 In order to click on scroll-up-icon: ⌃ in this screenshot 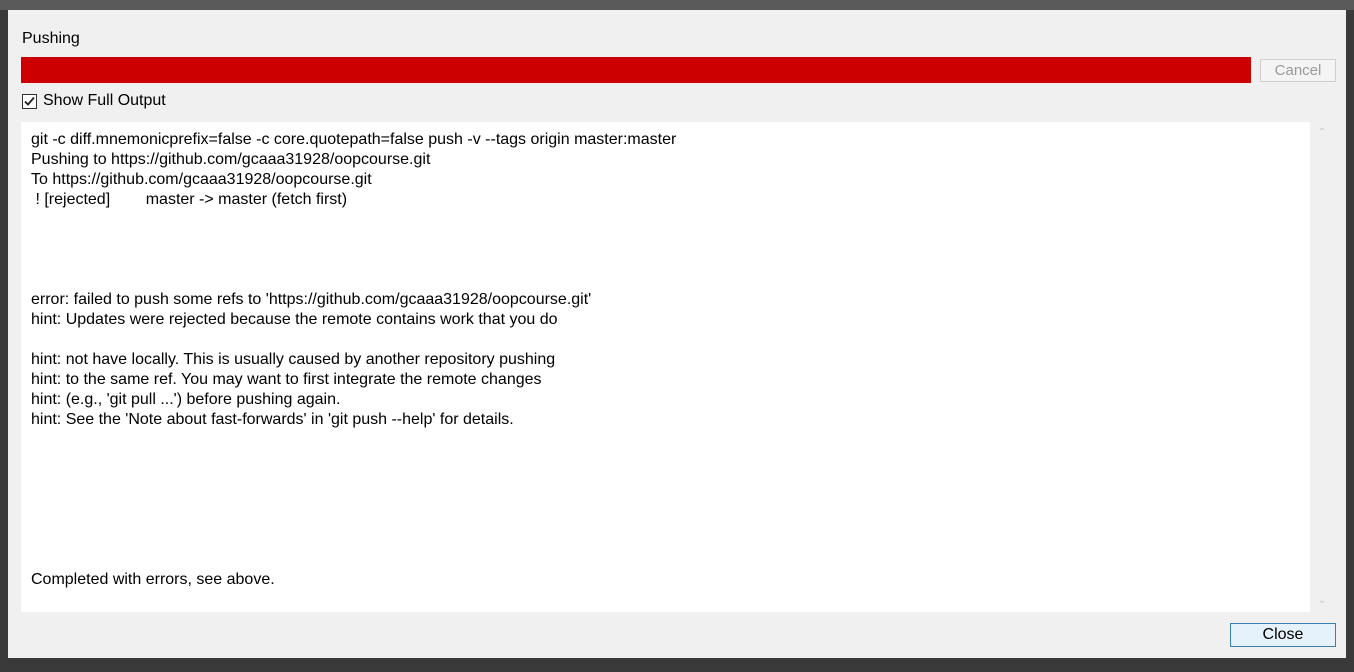, I will do `click(1322, 133)`.